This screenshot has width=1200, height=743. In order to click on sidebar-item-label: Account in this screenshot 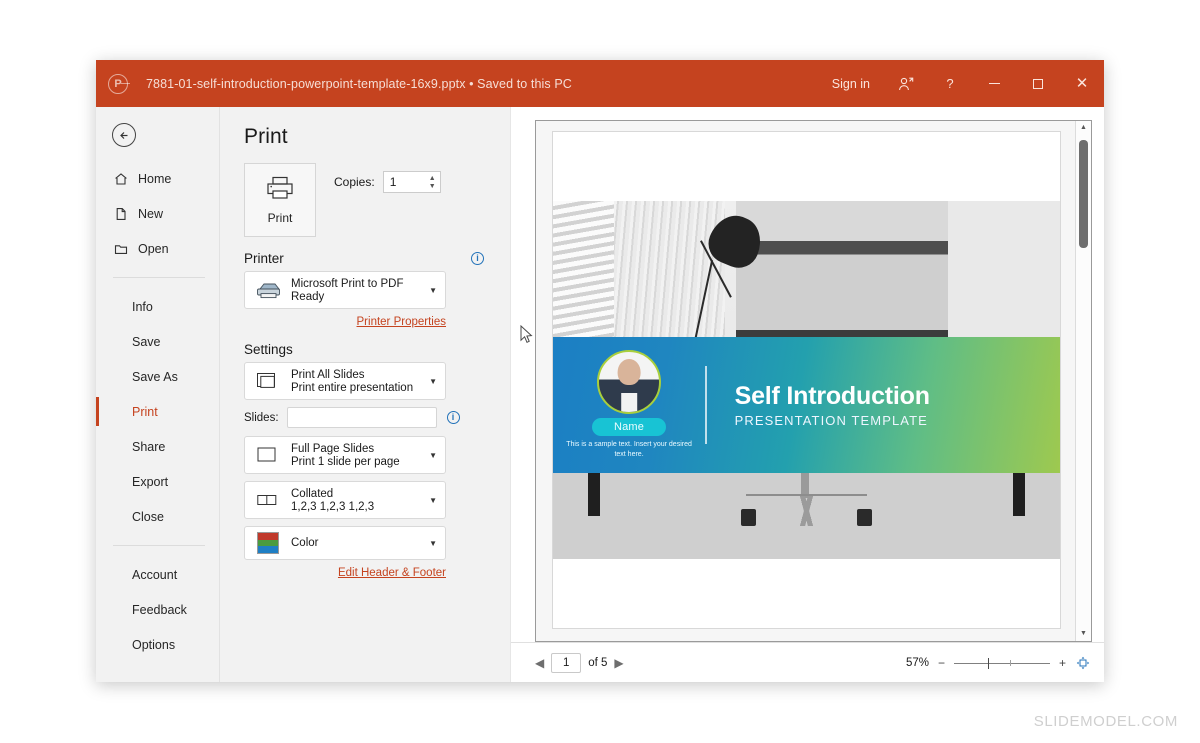, I will do `click(155, 574)`.